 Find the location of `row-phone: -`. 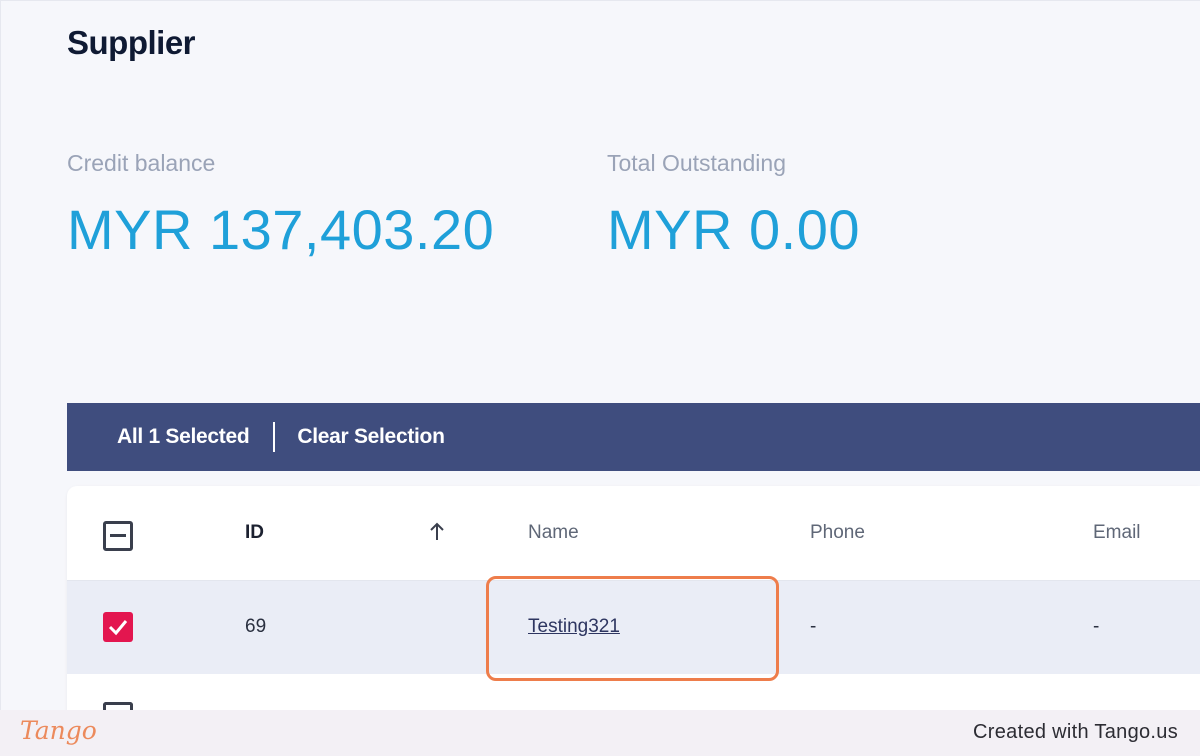

row-phone: - is located at coordinates (813, 626).